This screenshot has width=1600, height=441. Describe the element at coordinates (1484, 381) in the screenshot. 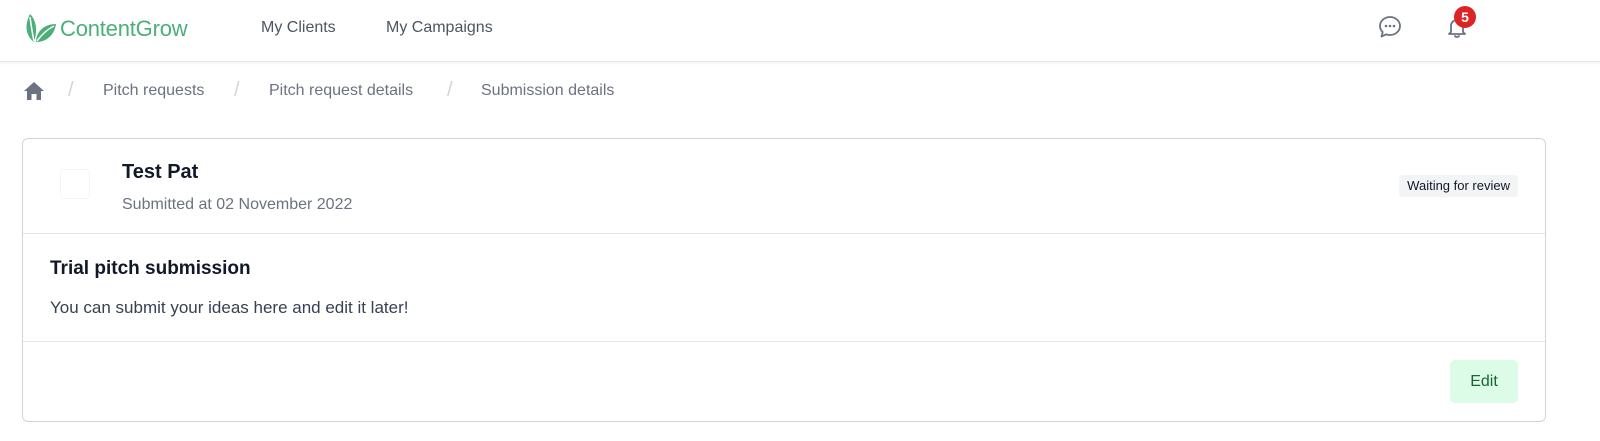

I see `edit-button: Edit` at that location.